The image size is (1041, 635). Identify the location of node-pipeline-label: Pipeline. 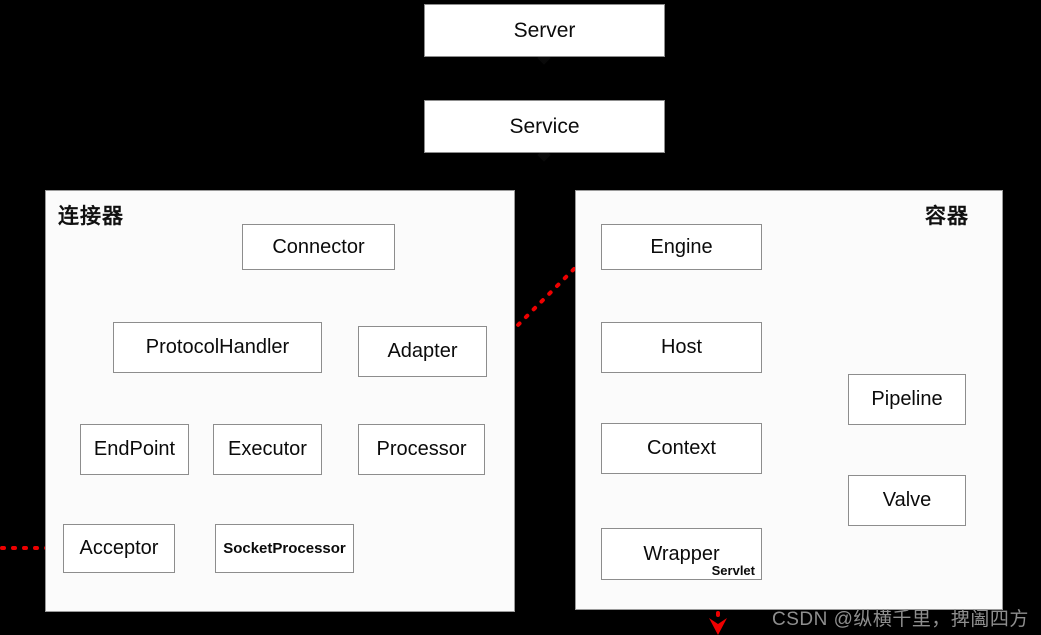
(907, 399).